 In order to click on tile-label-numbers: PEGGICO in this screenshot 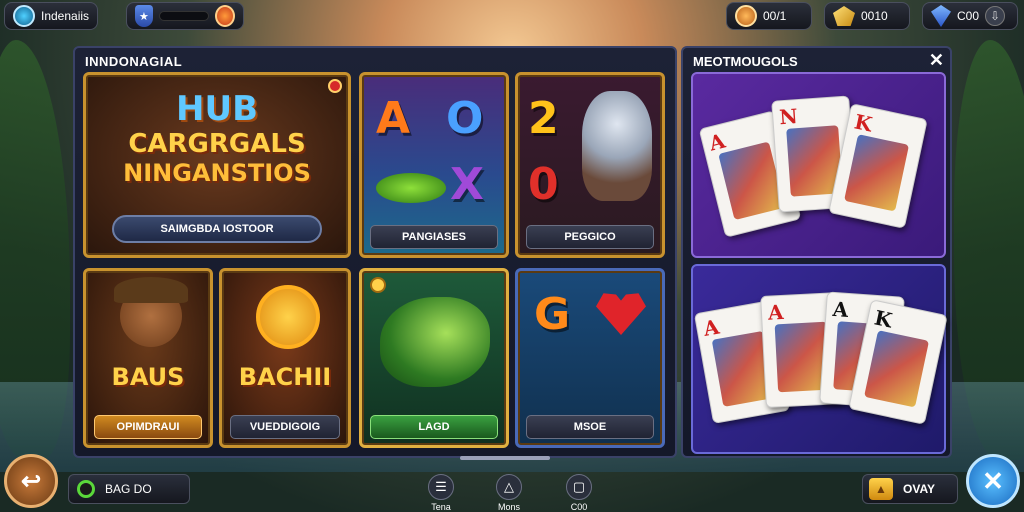, I will do `click(590, 237)`.